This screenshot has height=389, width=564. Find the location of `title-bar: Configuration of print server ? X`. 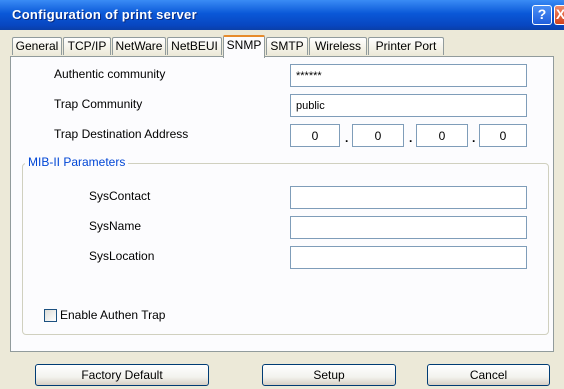

title-bar: Configuration of print server ? X is located at coordinates (282, 15).